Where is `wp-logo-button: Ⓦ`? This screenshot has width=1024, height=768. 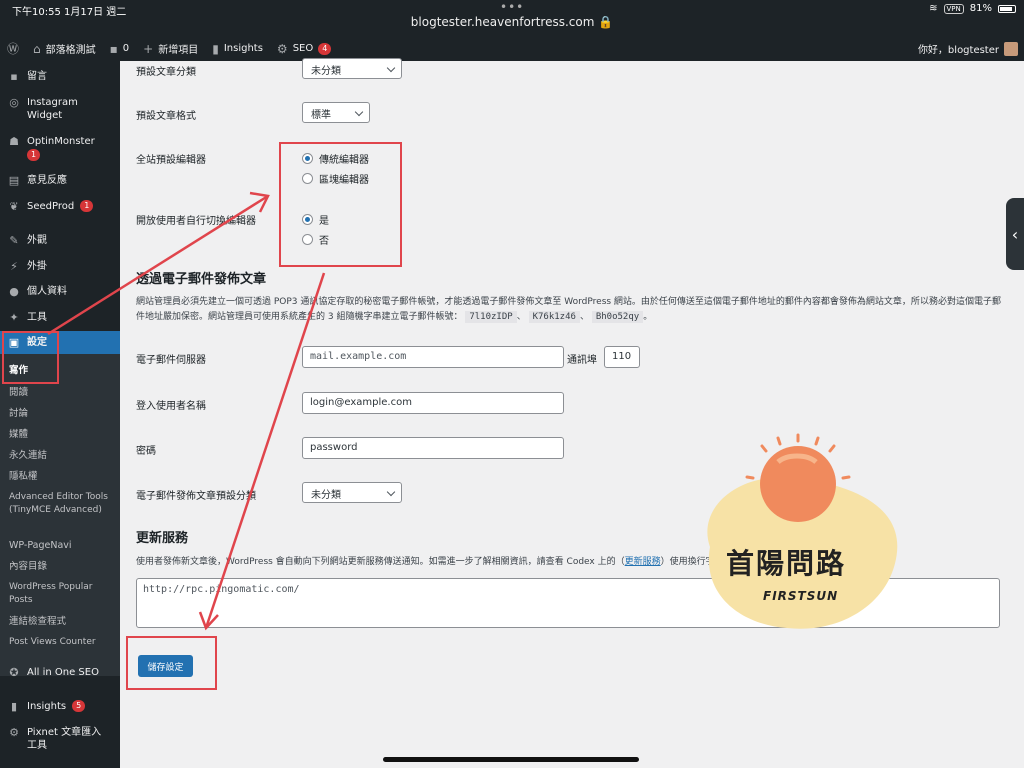
wp-logo-button: Ⓦ is located at coordinates (13, 48).